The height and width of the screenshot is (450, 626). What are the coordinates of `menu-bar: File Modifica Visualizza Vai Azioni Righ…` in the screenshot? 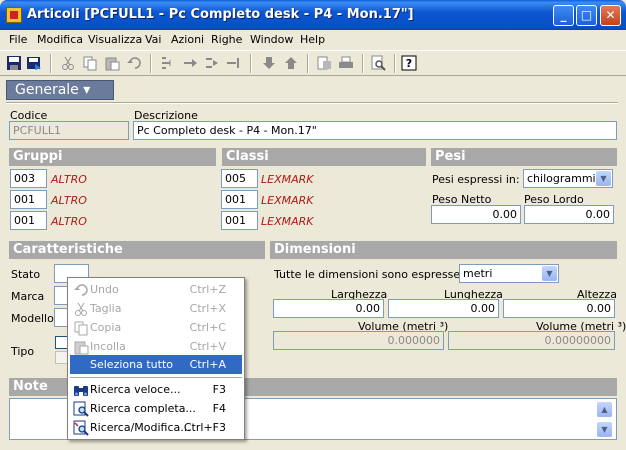 It's located at (313, 39).